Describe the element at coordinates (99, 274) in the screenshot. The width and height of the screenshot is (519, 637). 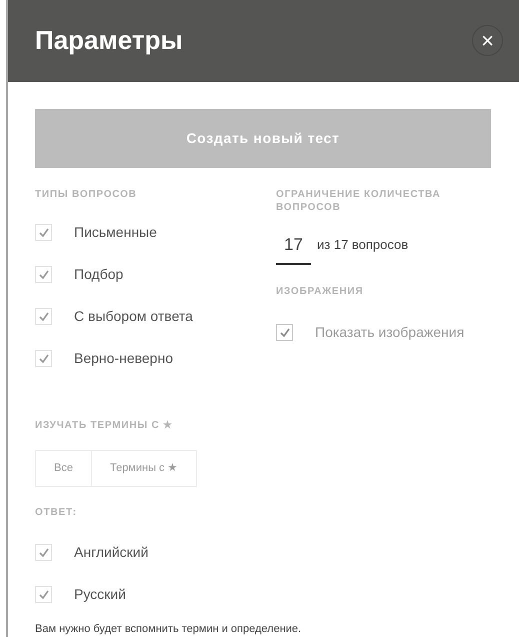
I see `checkbox-label: Подбор` at that location.